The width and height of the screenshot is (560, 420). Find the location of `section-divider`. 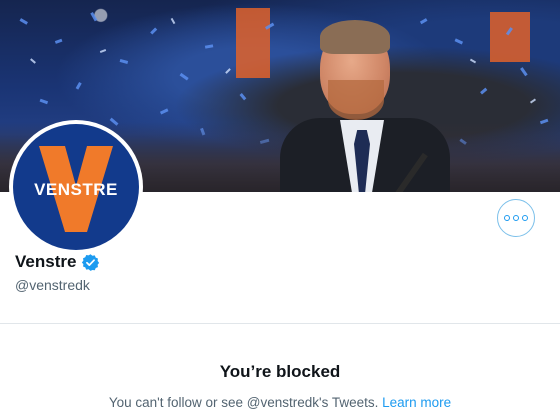

section-divider is located at coordinates (280, 323).